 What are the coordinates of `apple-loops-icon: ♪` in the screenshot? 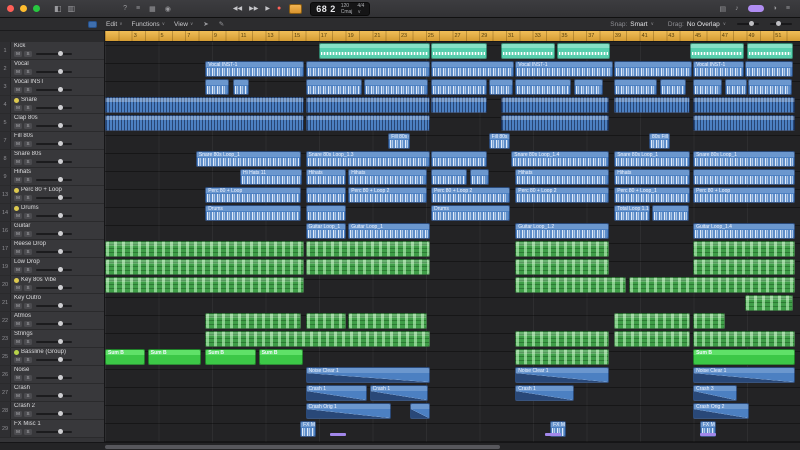 It's located at (737, 8).